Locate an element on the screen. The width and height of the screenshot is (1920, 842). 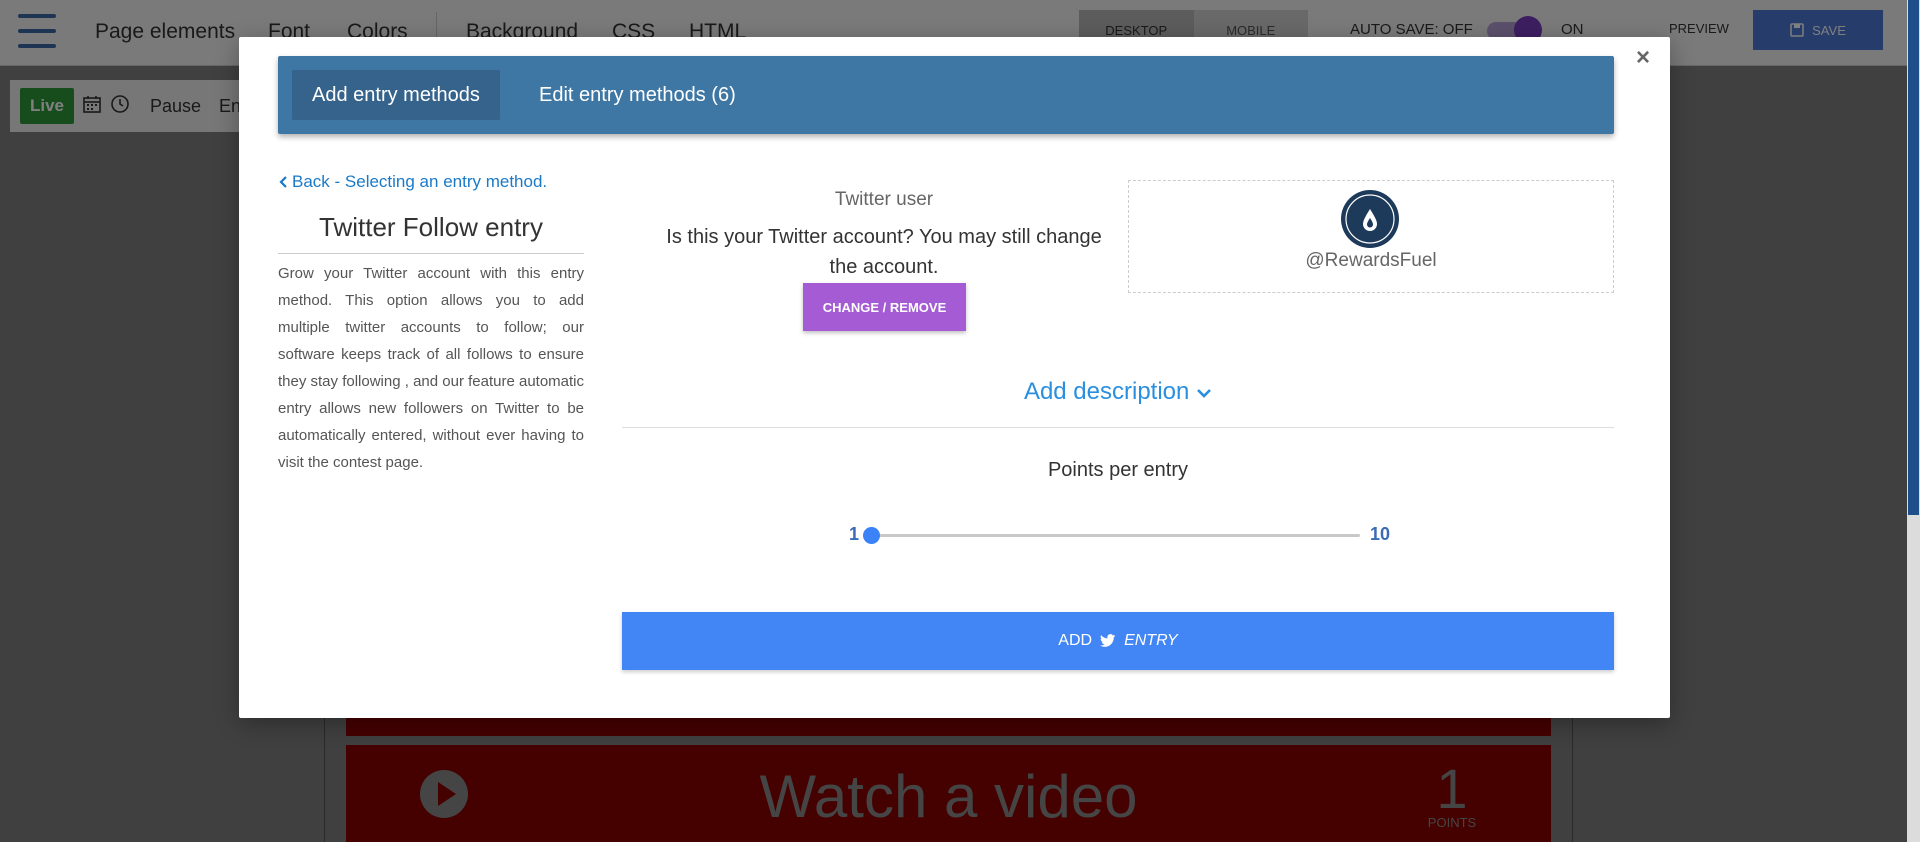
chevron-left-icon is located at coordinates (283, 182).